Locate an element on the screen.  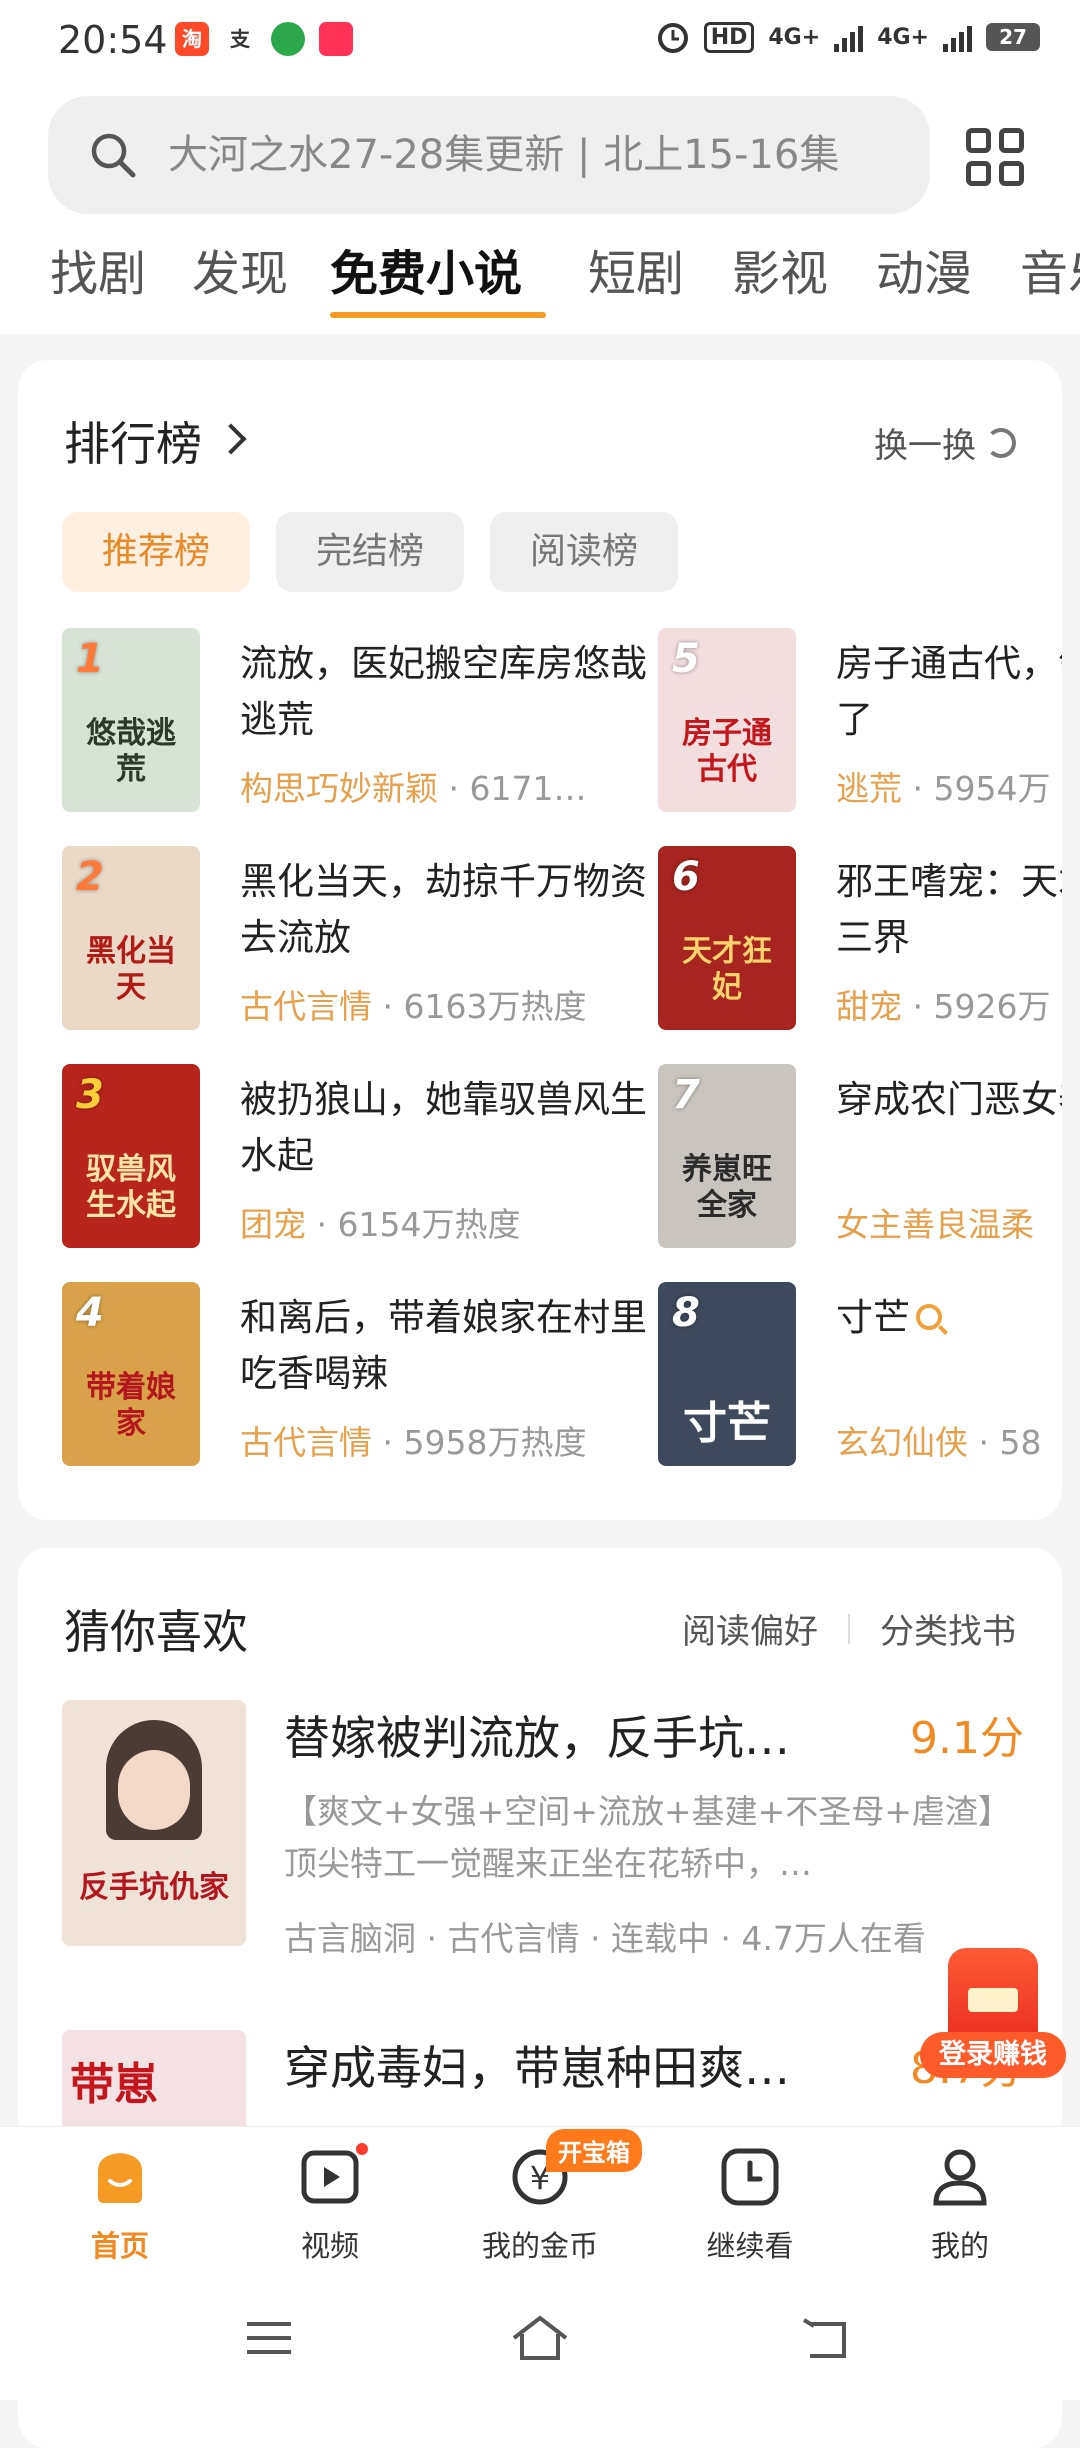
nav-video: 视频 is located at coordinates (330, 2204).